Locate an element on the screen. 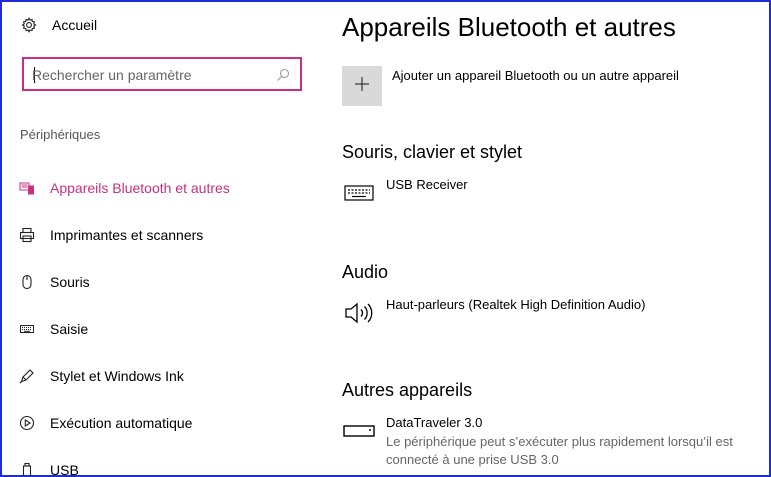 This screenshot has height=477, width=771. plus-icon is located at coordinates (362, 86).